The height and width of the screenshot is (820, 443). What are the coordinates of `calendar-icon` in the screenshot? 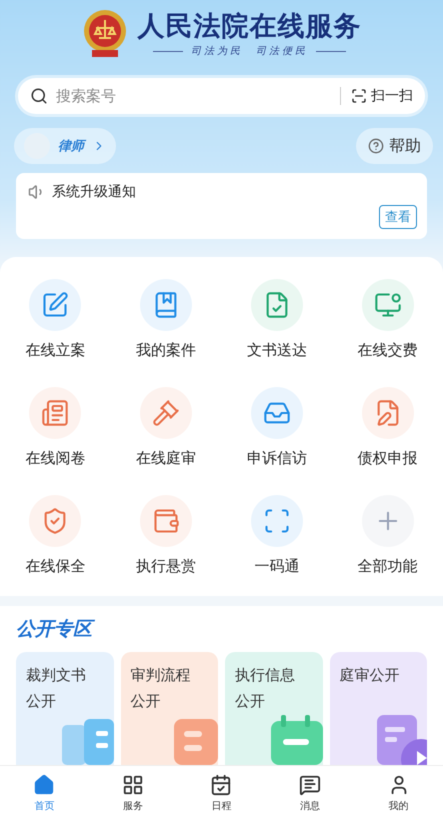 It's located at (221, 785).